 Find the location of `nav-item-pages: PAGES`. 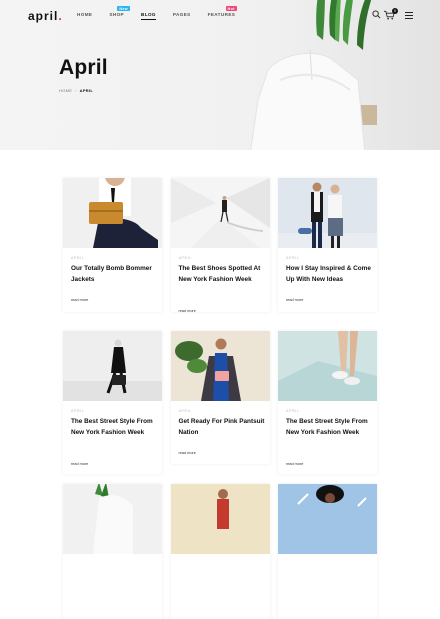

nav-item-pages: PAGES is located at coordinates (182, 16).